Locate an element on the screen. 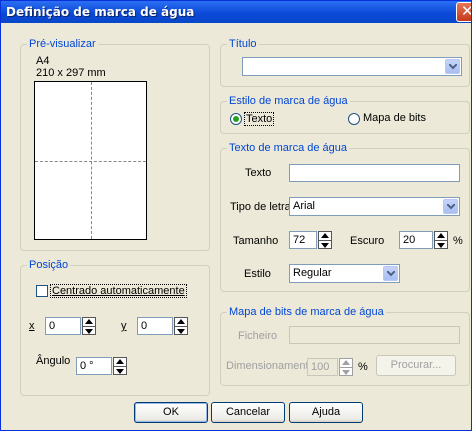 This screenshot has height=431, width=472. auto-center-label: Centrado automaticamente is located at coordinates (118, 291).